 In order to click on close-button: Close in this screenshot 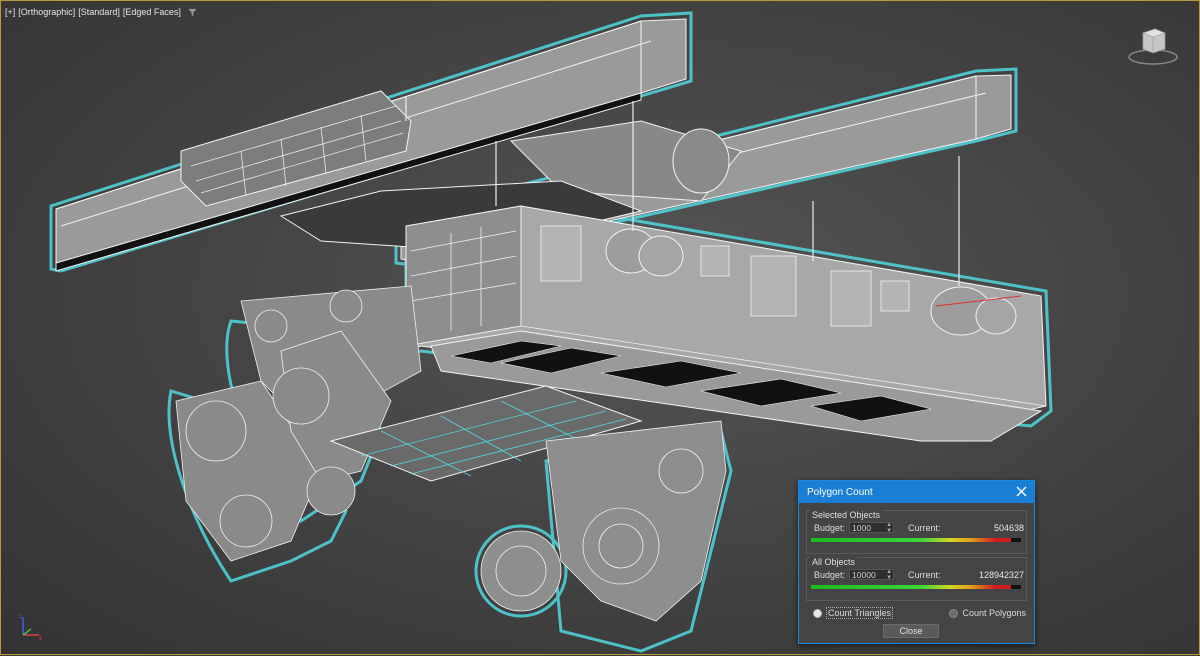, I will do `click(911, 631)`.